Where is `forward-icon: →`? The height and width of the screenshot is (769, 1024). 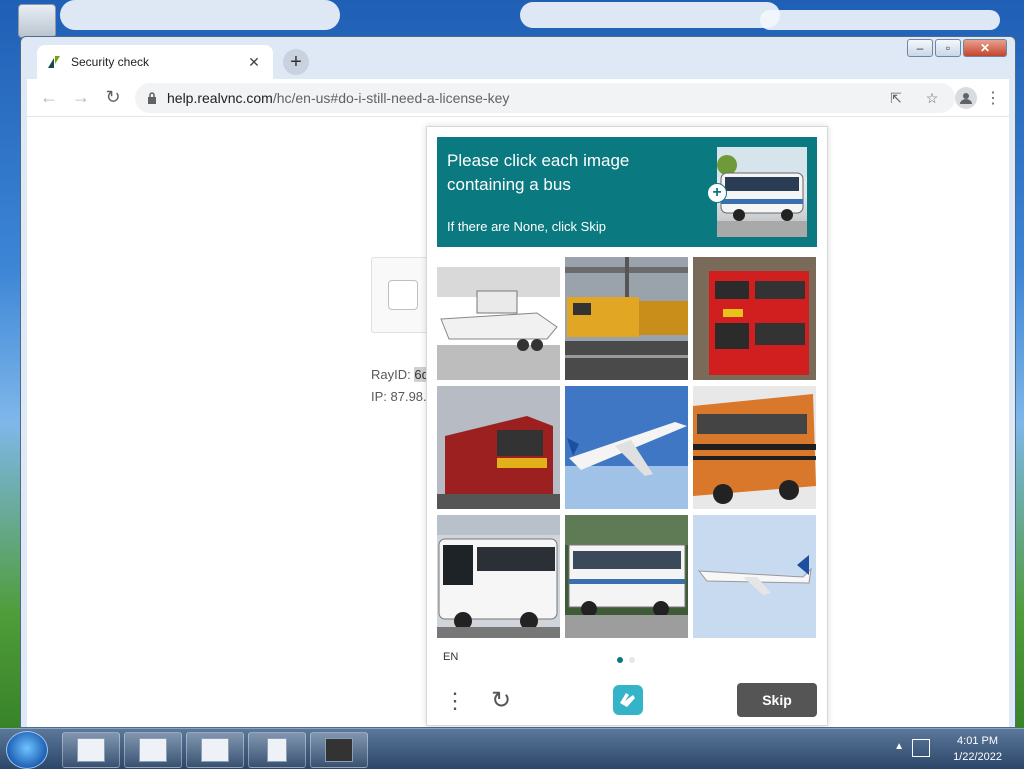 forward-icon: → is located at coordinates (81, 98).